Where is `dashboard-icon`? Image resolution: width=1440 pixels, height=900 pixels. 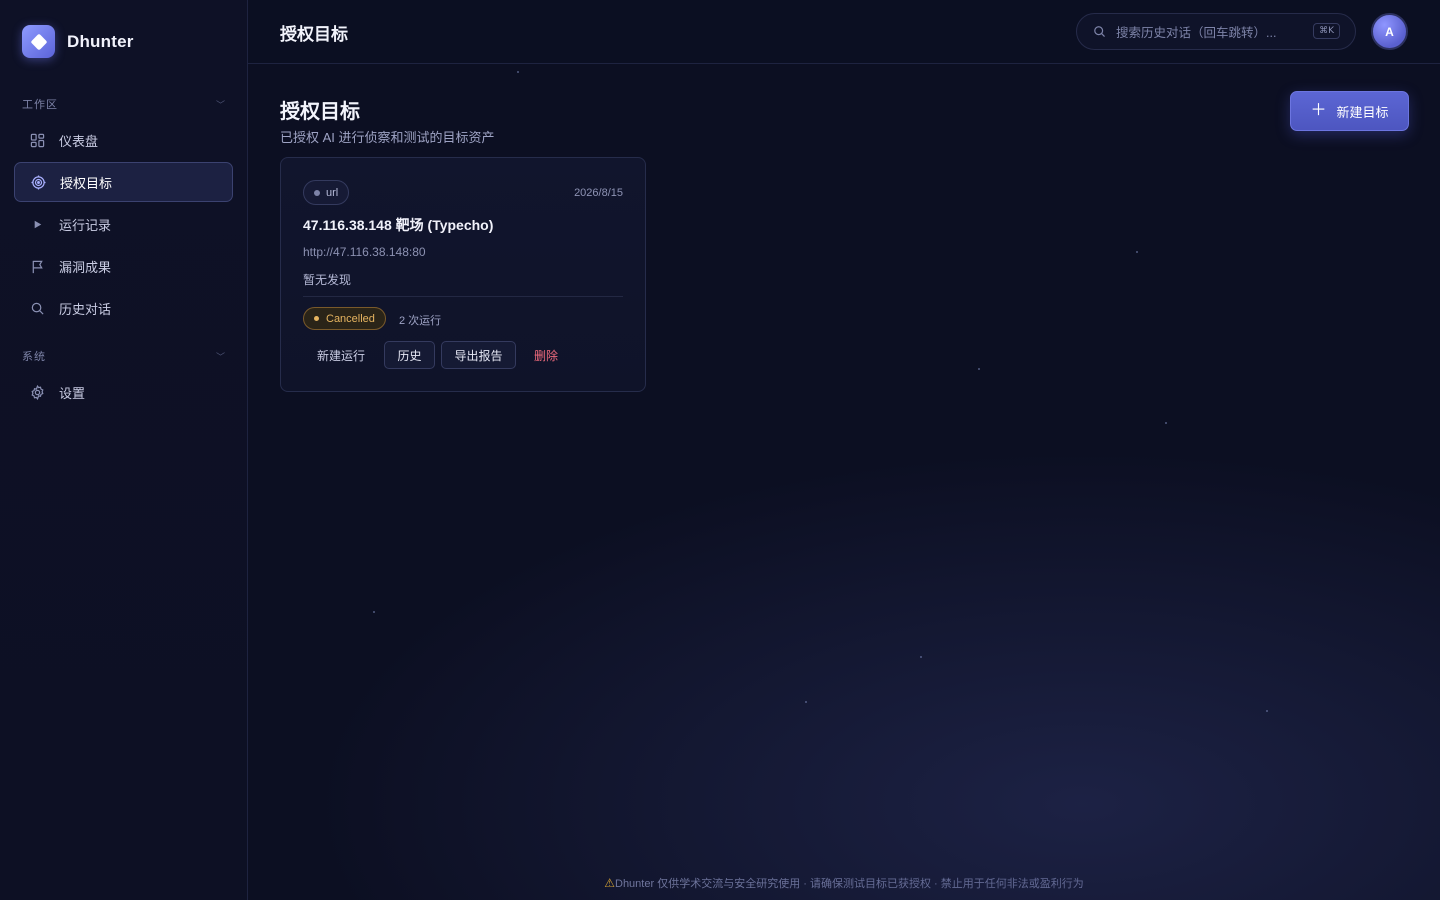 dashboard-icon is located at coordinates (37, 140).